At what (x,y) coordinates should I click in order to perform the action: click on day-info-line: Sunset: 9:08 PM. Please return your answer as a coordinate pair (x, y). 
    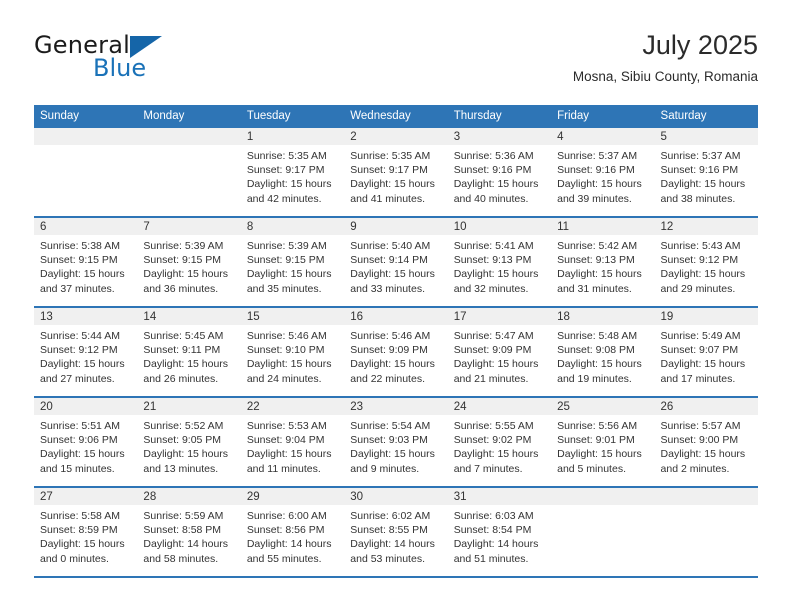
    Looking at the image, I should click on (596, 350).